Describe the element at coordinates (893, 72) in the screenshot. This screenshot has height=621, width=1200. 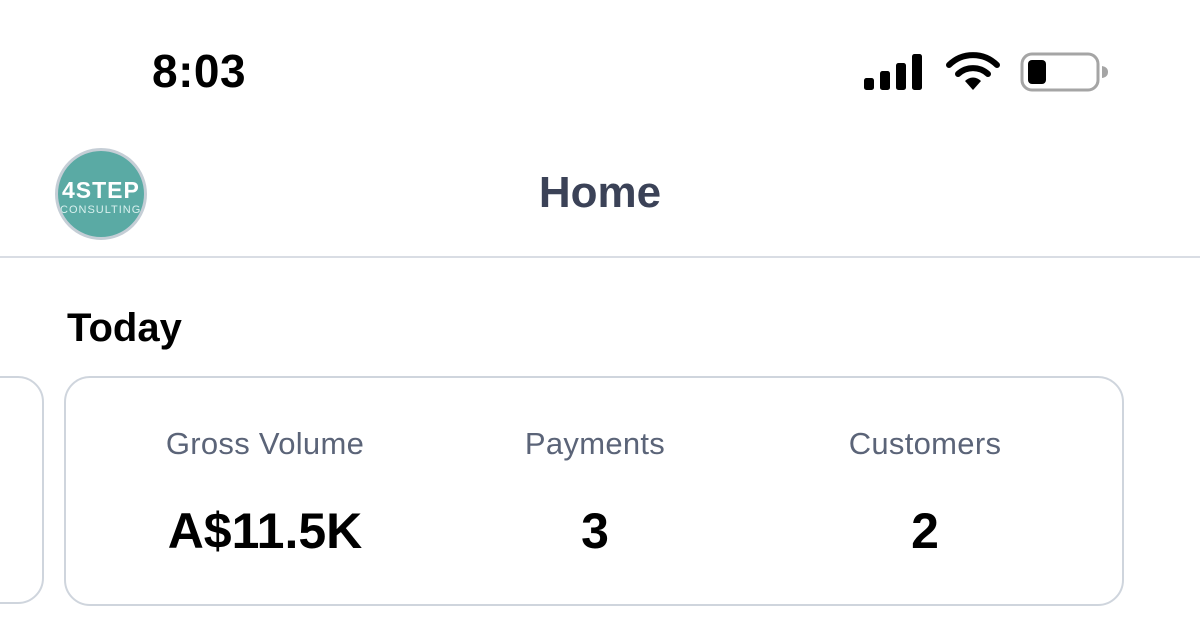
I see `signal-icon` at that location.